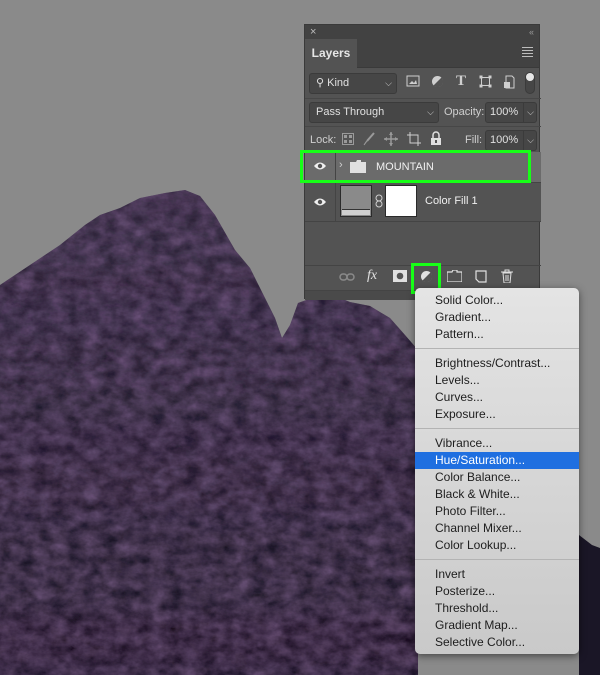 The height and width of the screenshot is (675, 600). Describe the element at coordinates (474, 140) in the screenshot. I see `fill-label: Fill:` at that location.